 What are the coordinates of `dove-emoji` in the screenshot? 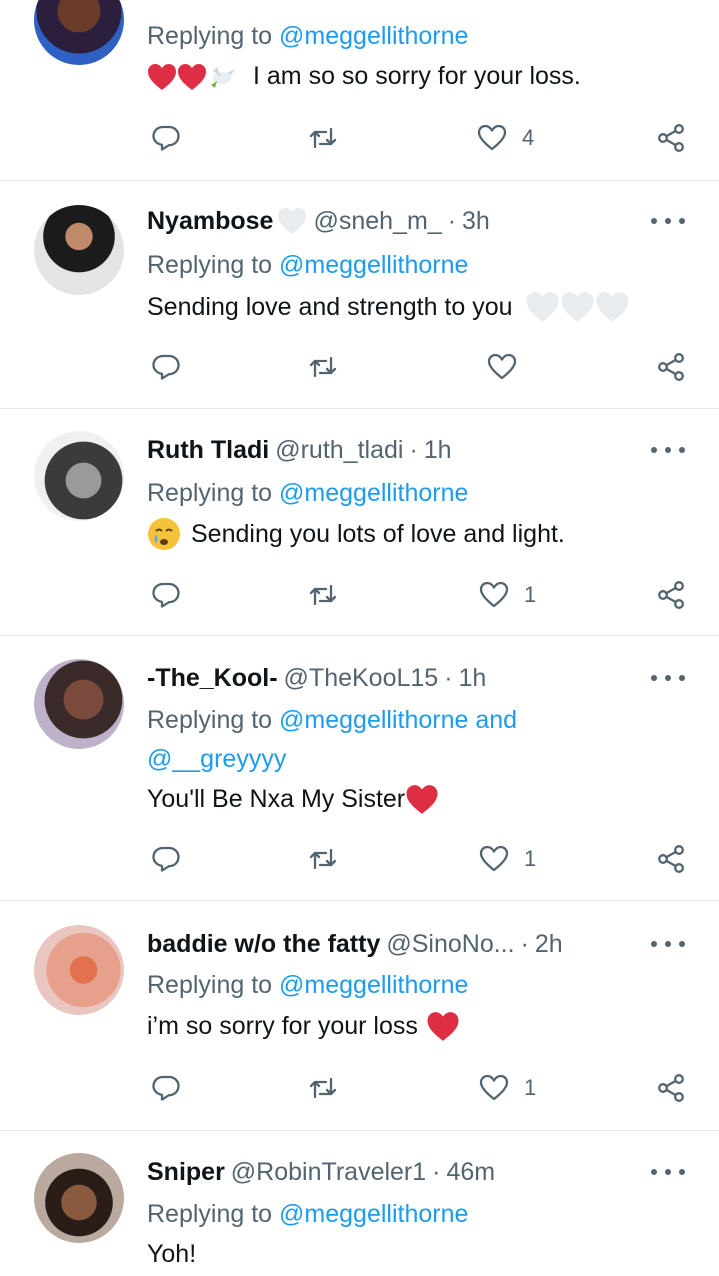 It's located at (223, 77).